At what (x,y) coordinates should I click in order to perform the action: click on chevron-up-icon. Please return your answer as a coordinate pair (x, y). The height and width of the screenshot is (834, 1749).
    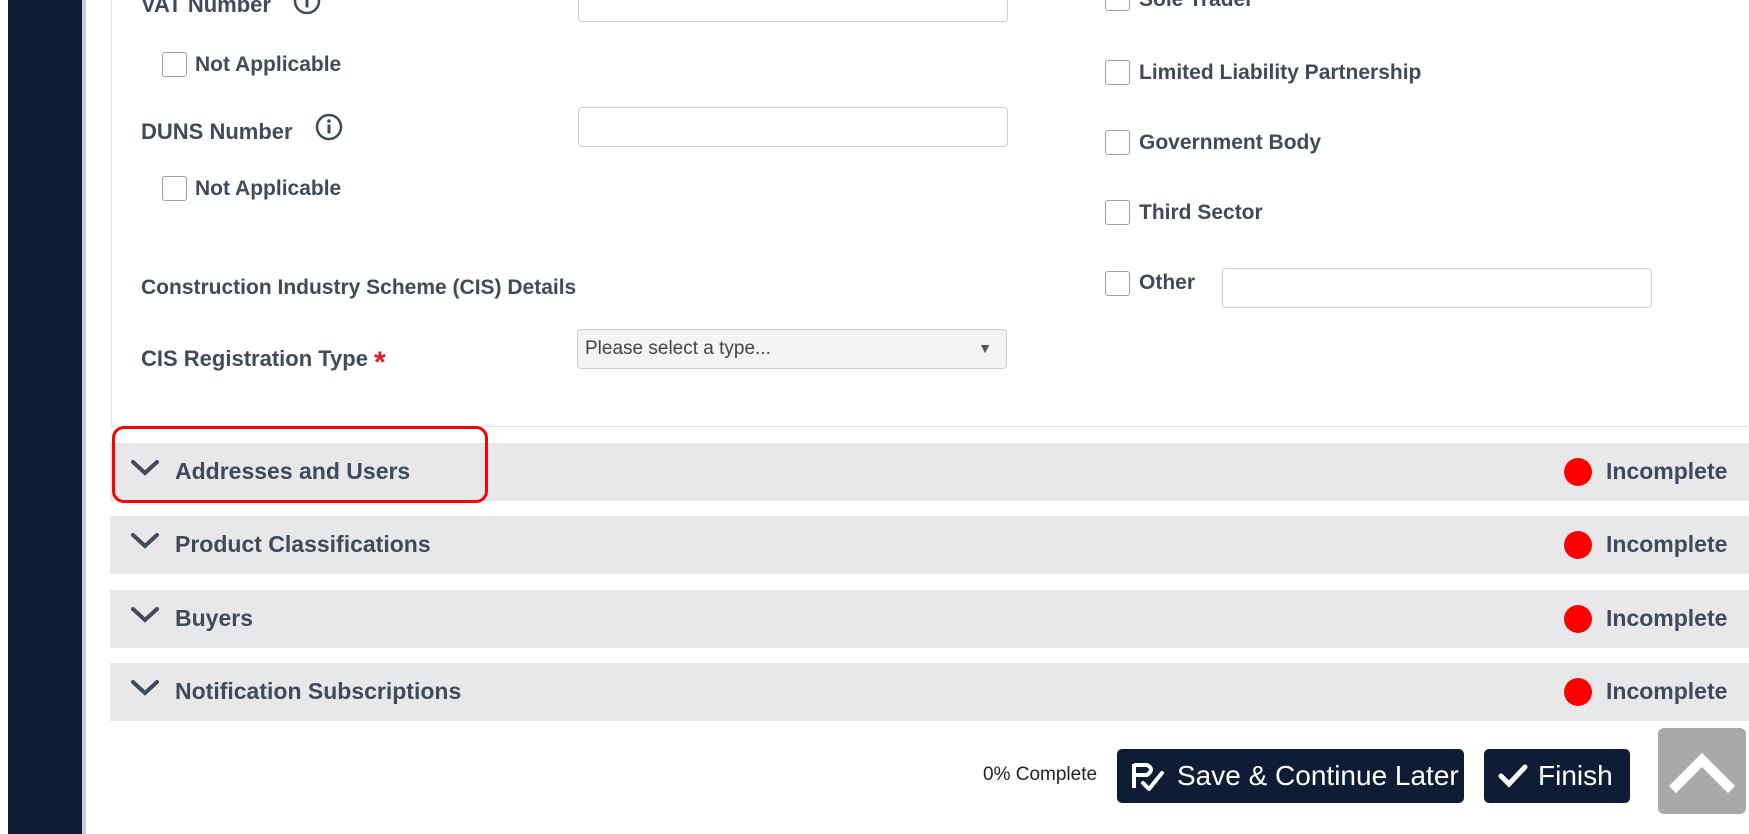
    Looking at the image, I should click on (1702, 773).